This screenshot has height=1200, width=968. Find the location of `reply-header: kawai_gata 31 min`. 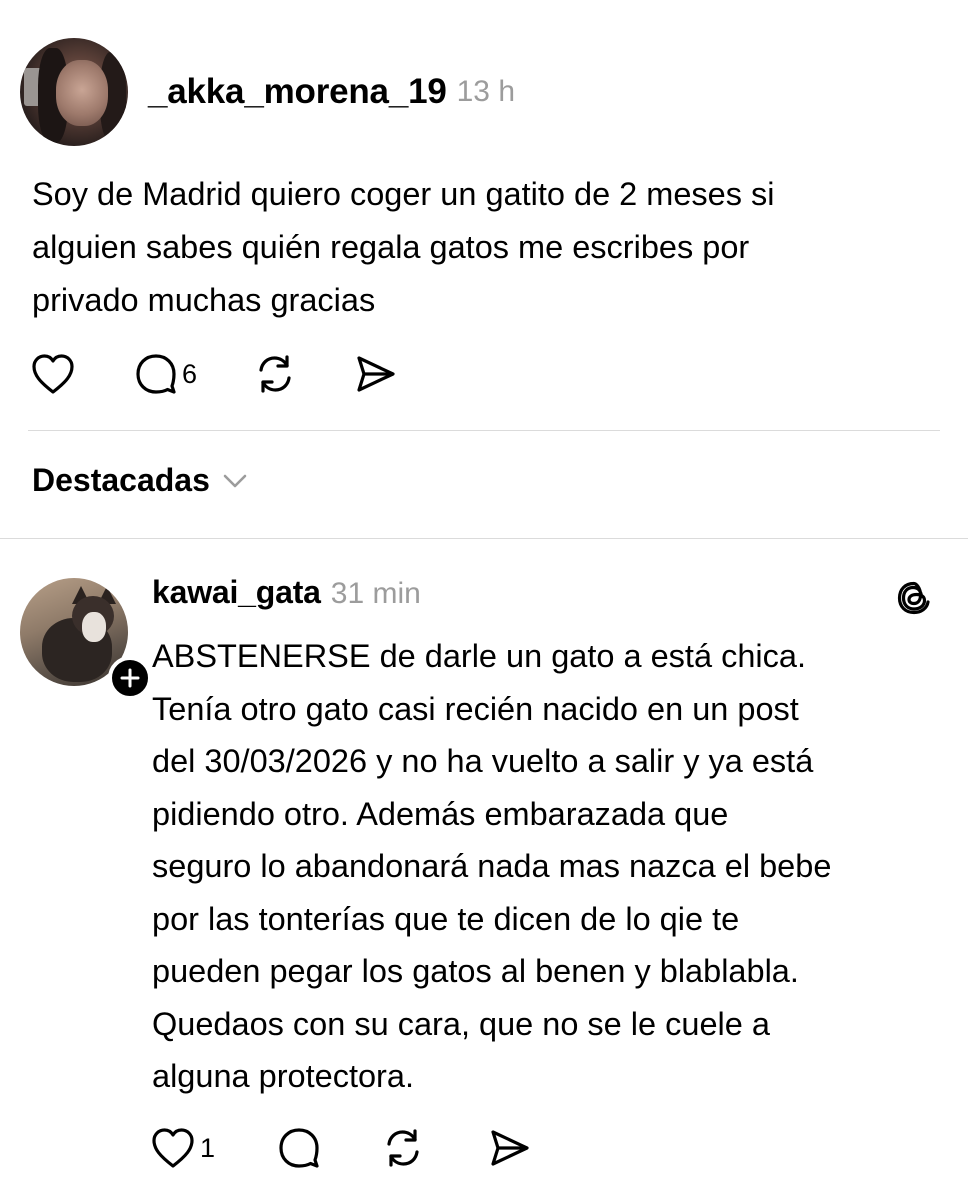

reply-header: kawai_gata 31 min is located at coordinates (286, 592).